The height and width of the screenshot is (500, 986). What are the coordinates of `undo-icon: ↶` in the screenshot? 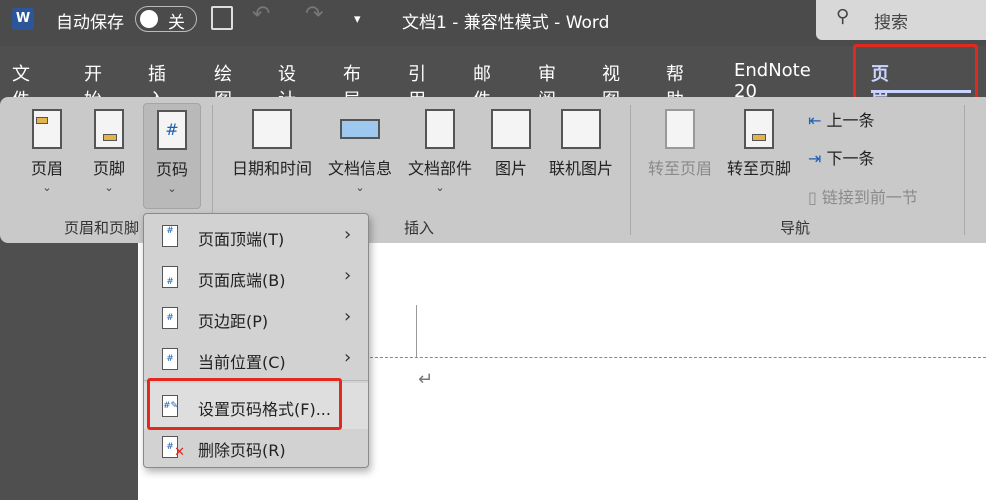 It's located at (261, 14).